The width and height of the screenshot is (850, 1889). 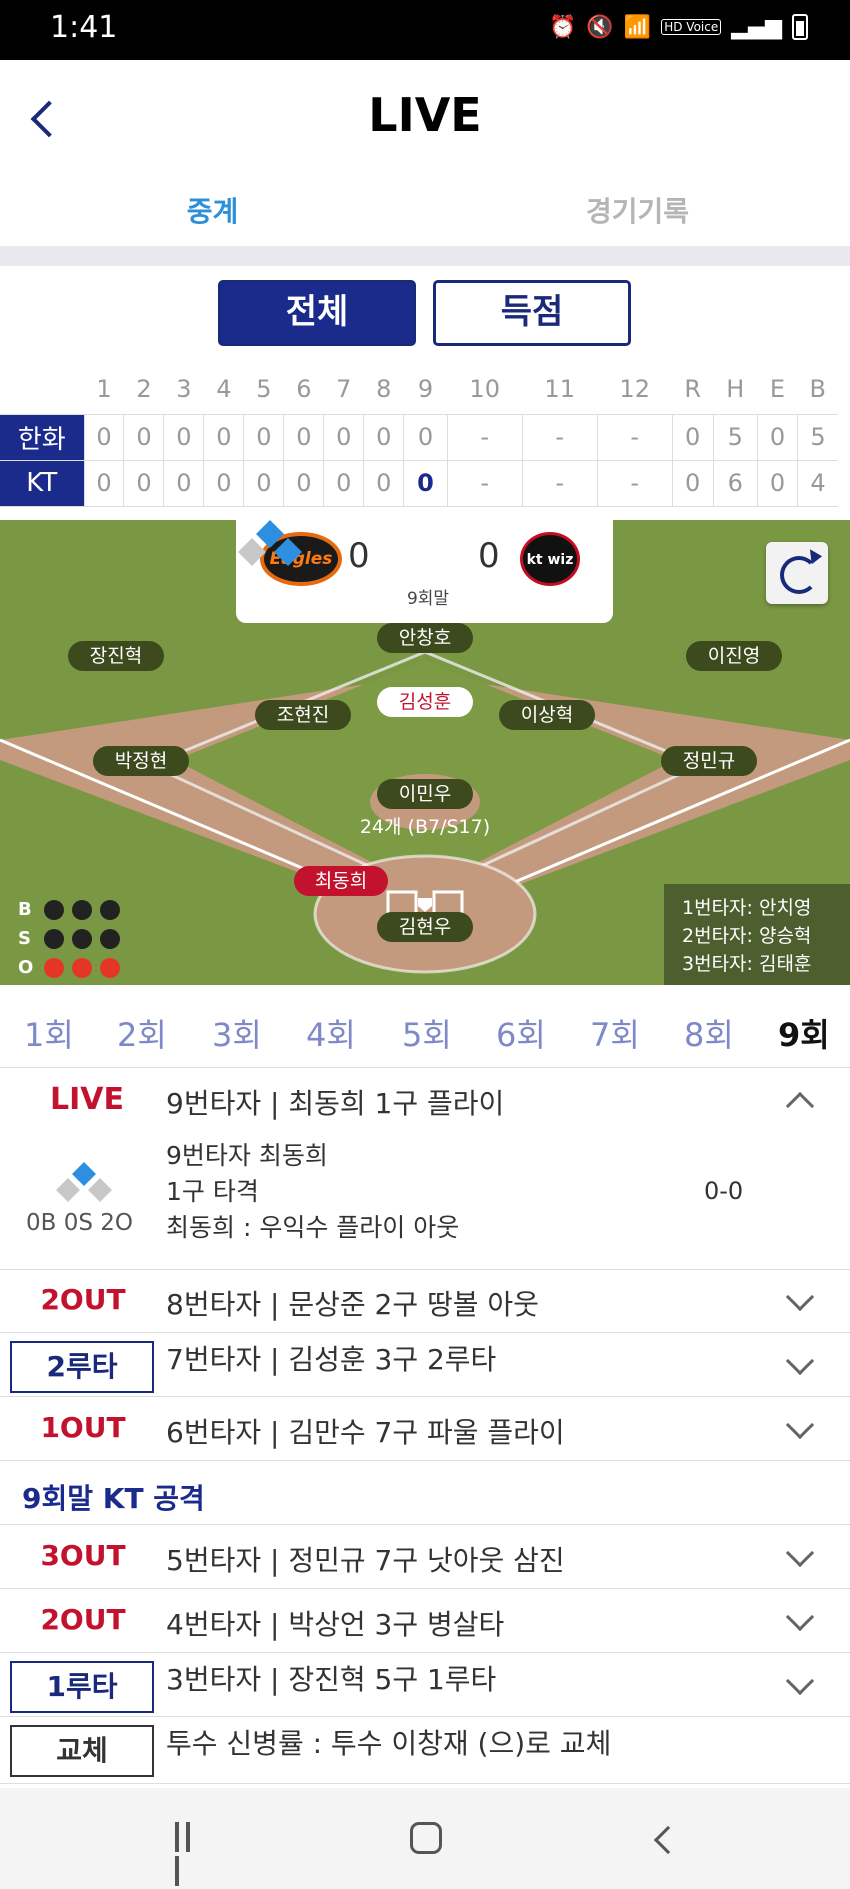 I want to click on player-catcher: 김현우, so click(x=425, y=927).